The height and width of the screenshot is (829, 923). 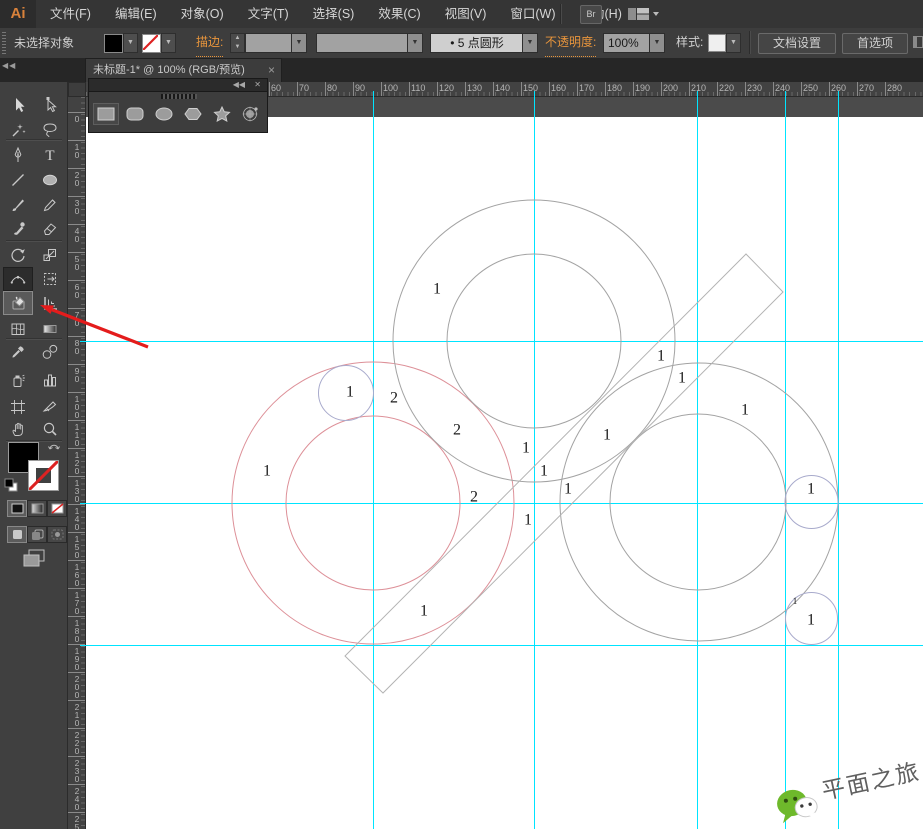 What do you see at coordinates (77, 346) in the screenshot?
I see `ruler-label: 80` at bounding box center [77, 346].